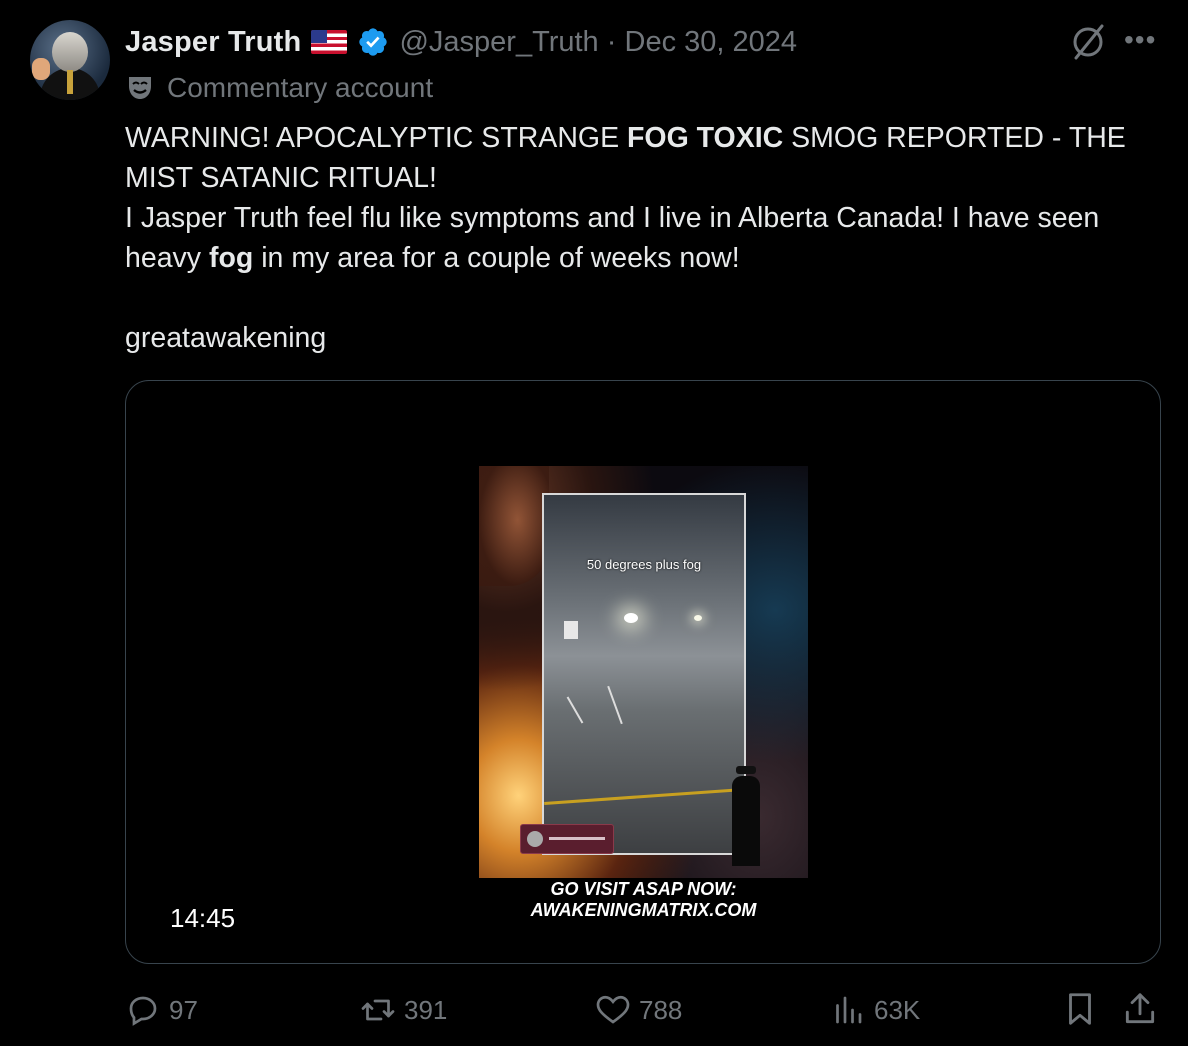 This screenshot has height=1046, width=1188. I want to click on video-thumbnail: 50 degrees plus fog, so click(643, 672).